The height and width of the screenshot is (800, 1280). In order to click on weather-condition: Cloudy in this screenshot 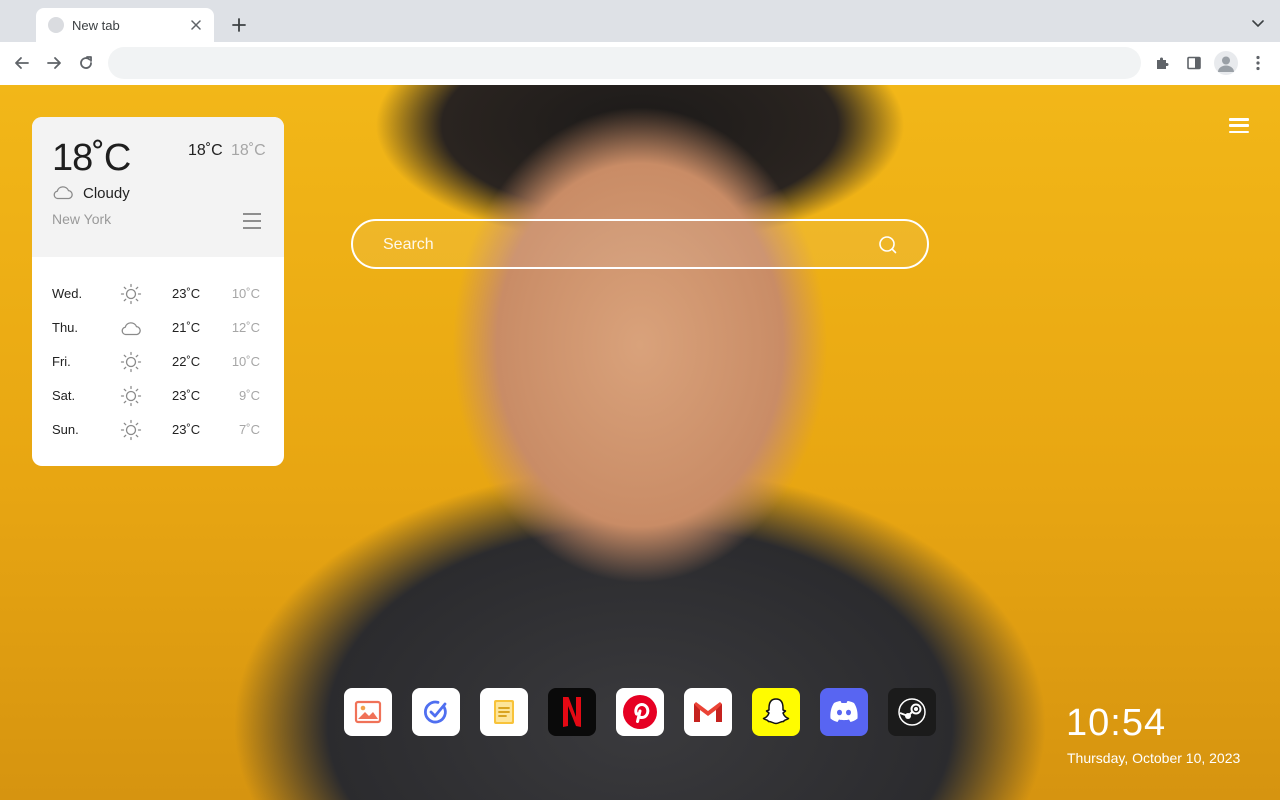, I will do `click(106, 193)`.